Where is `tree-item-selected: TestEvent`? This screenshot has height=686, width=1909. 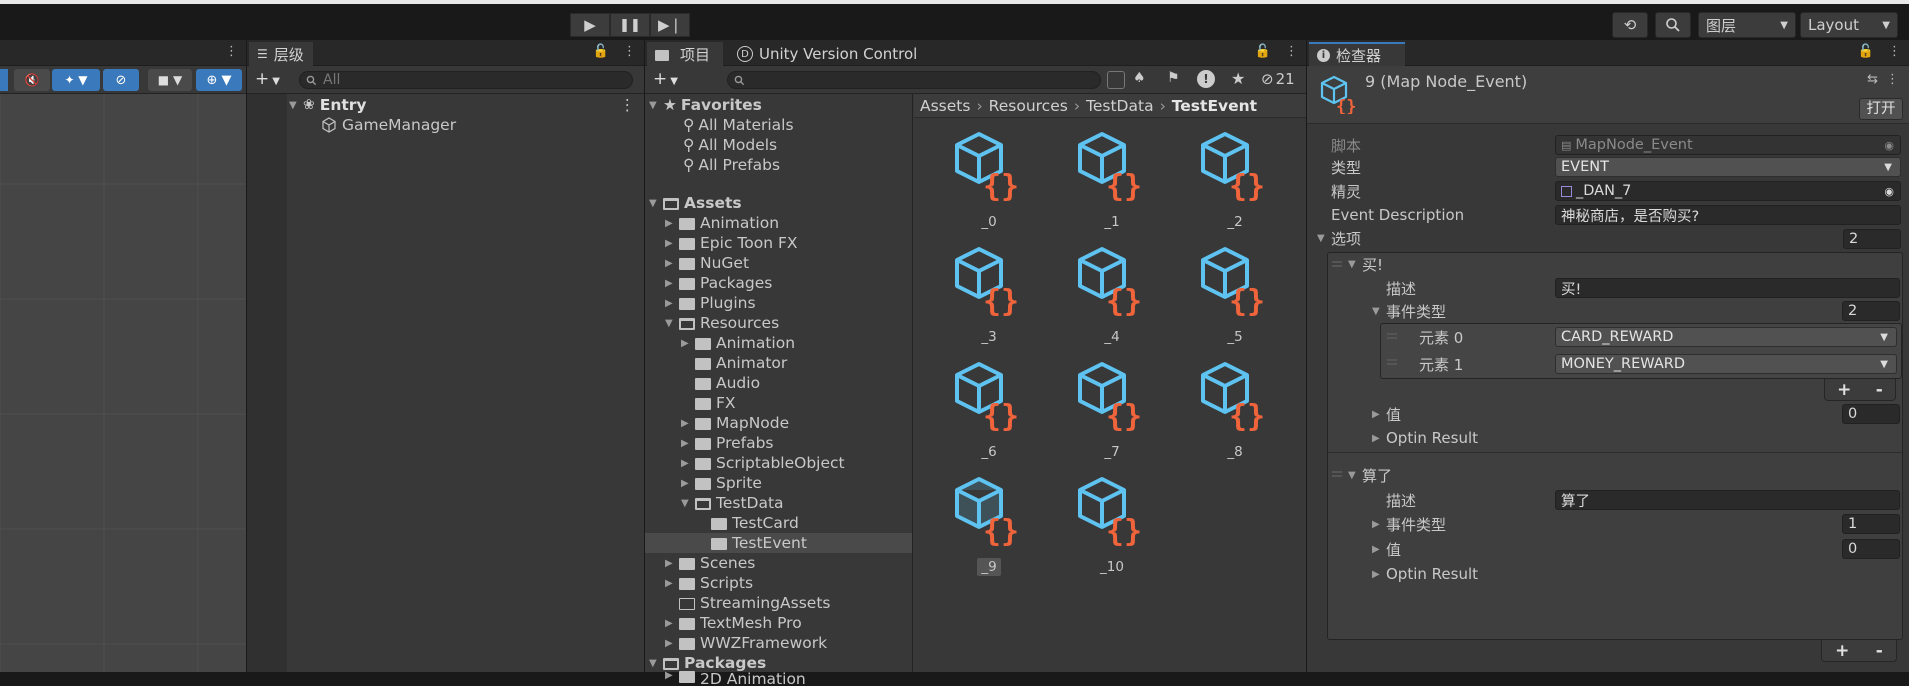
tree-item-selected: TestEvent is located at coordinates (778, 543).